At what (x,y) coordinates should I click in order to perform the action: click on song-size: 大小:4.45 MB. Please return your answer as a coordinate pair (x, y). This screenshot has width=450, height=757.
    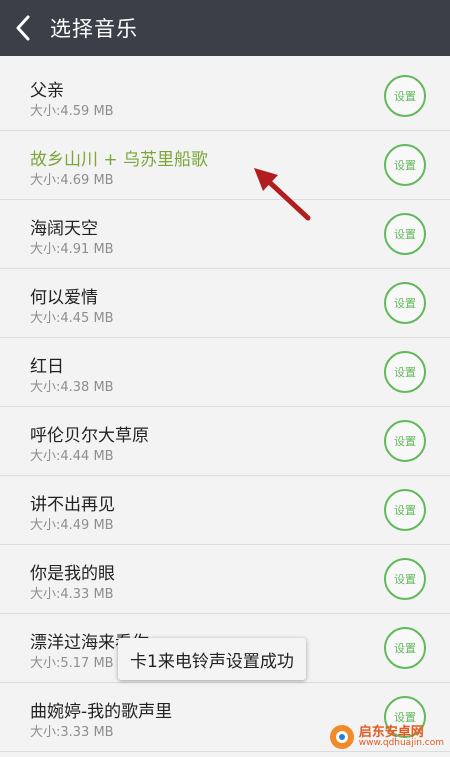
    Looking at the image, I should click on (72, 318).